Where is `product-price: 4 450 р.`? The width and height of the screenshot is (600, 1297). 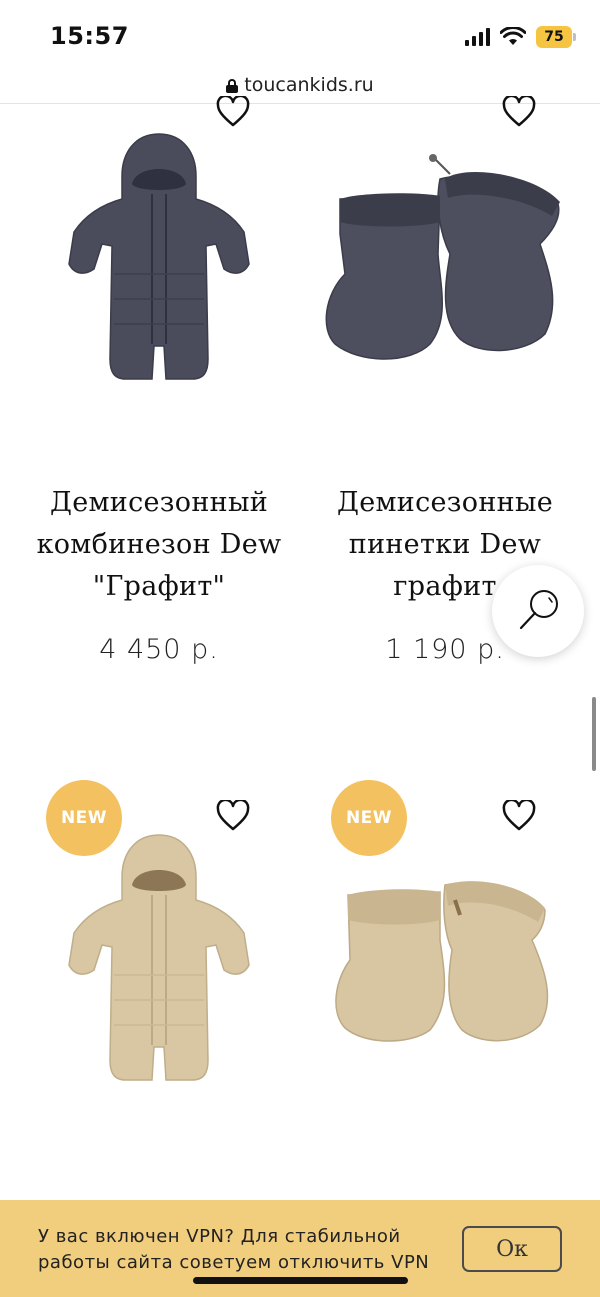 product-price: 4 450 р. is located at coordinates (159, 649).